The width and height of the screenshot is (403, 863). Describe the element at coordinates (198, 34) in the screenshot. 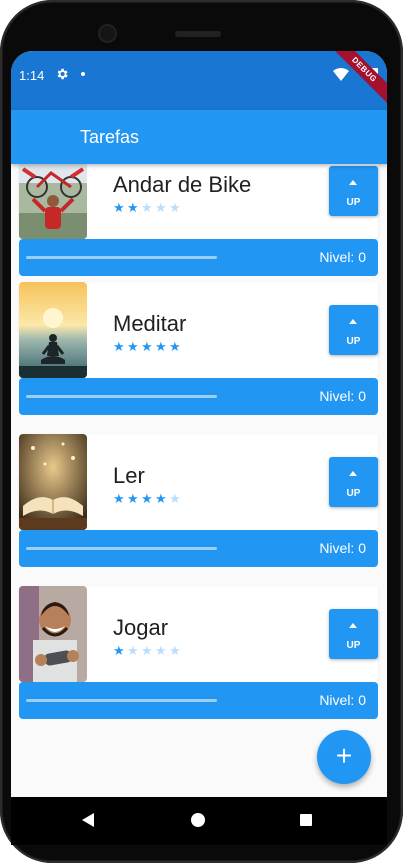

I see `earpiece-speaker` at that location.